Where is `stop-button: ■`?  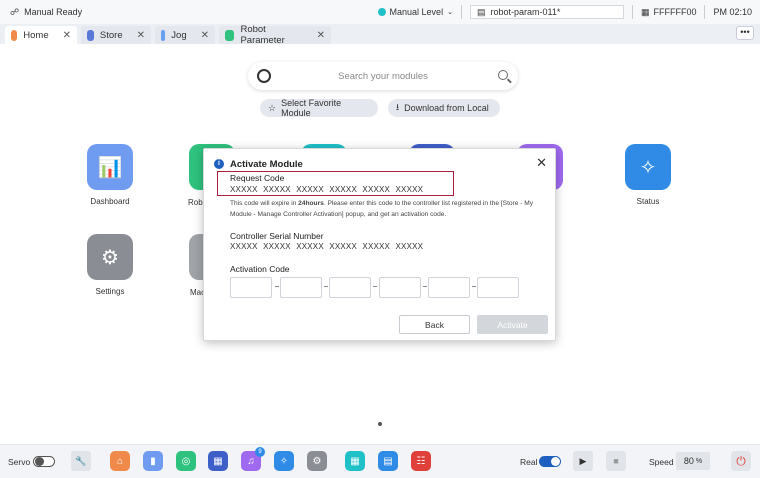 stop-button: ■ is located at coordinates (616, 461).